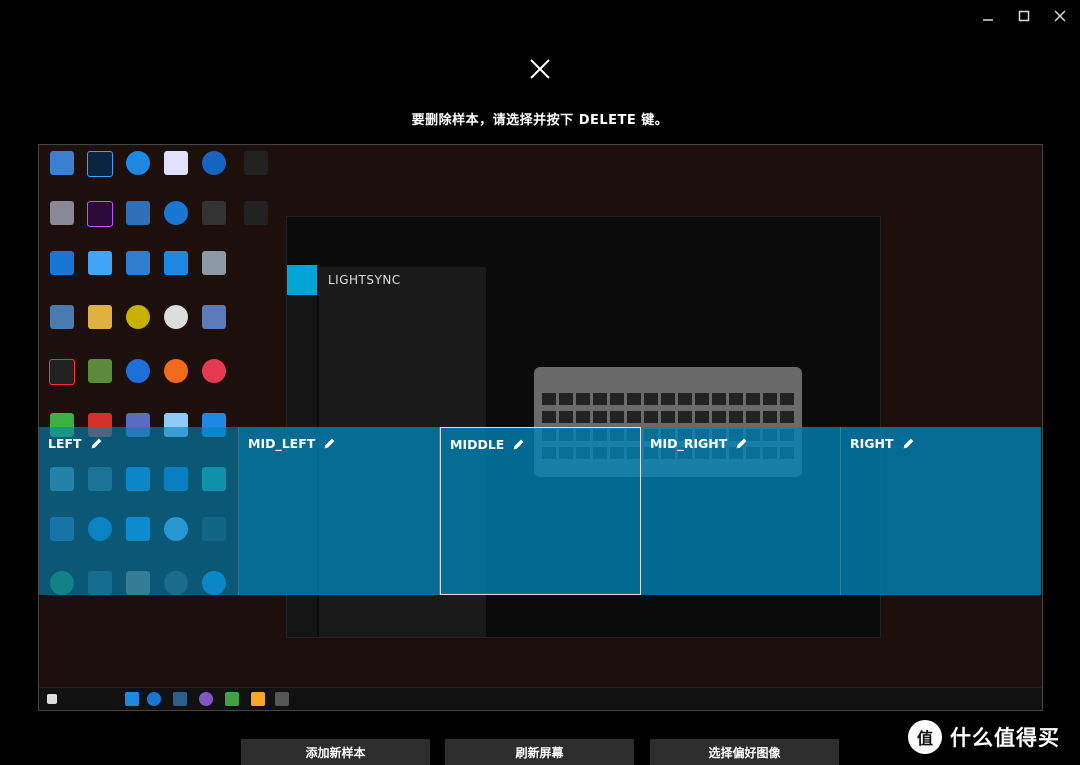  Describe the element at coordinates (988, 16) in the screenshot. I see `minimize-icon` at that location.